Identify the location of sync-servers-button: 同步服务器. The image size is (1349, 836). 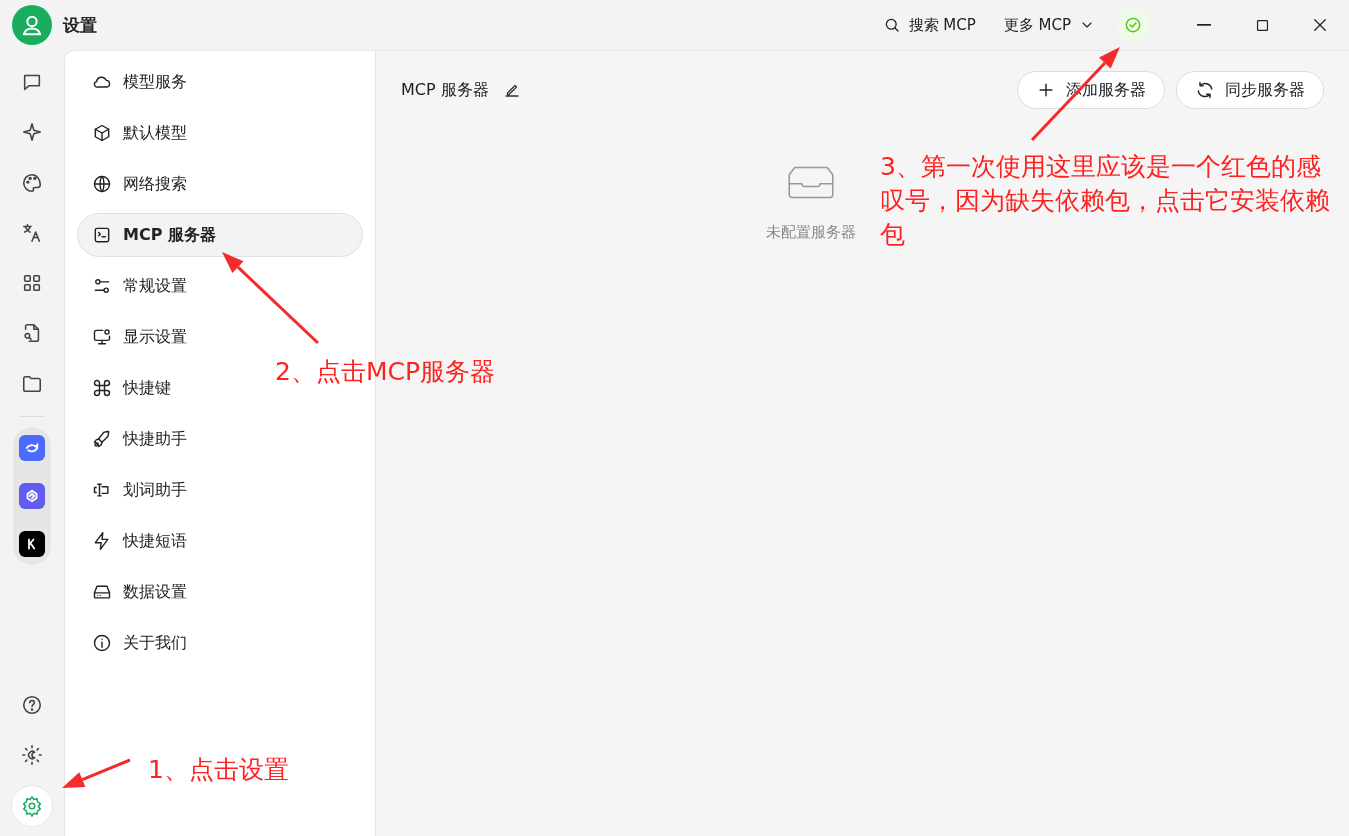
(1250, 90).